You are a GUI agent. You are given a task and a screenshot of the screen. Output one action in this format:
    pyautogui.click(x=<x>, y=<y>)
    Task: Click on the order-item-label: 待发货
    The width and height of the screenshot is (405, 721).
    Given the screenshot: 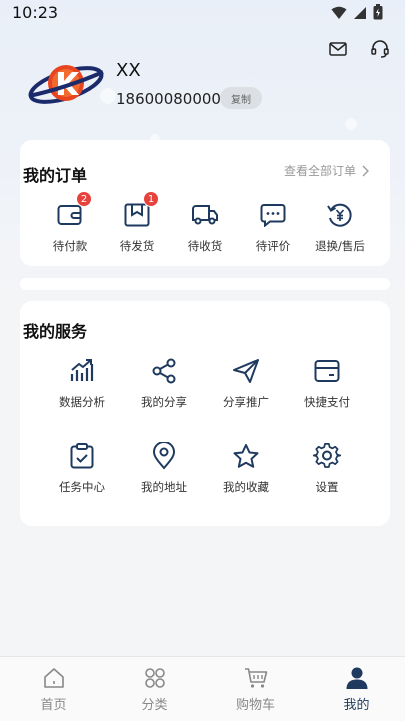 What is the action you would take?
    pyautogui.click(x=137, y=246)
    